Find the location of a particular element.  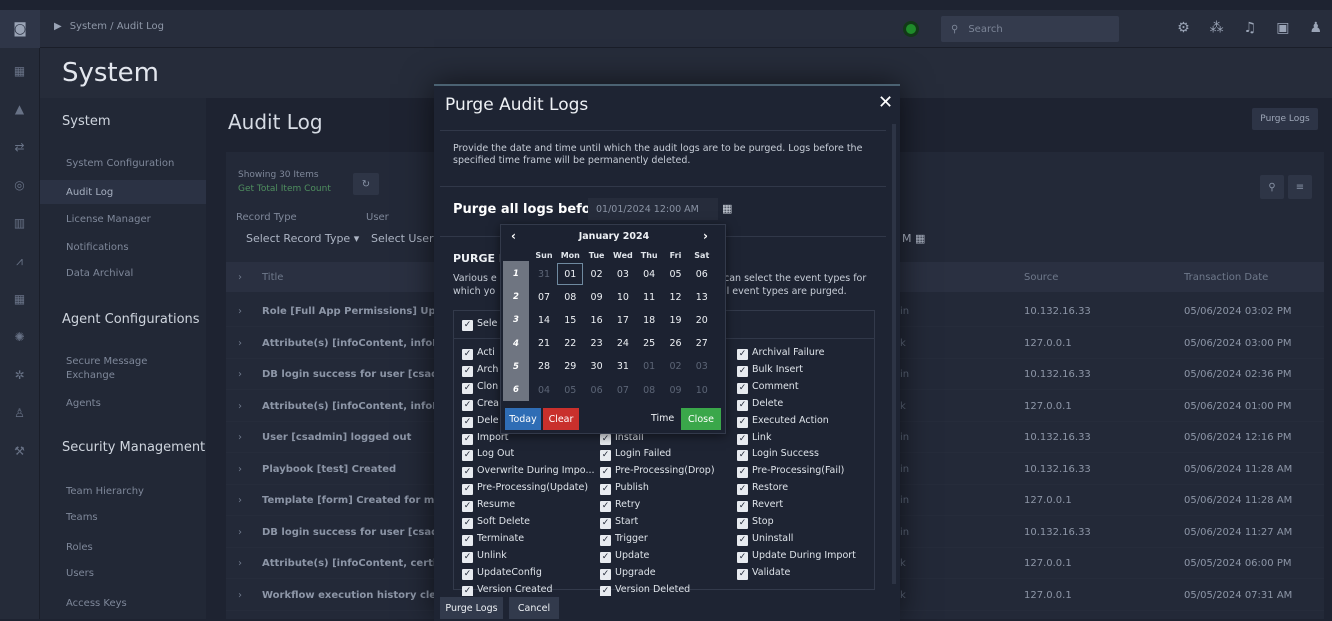

event-type-checkbox: ✓ Acti is located at coordinates (478, 353).